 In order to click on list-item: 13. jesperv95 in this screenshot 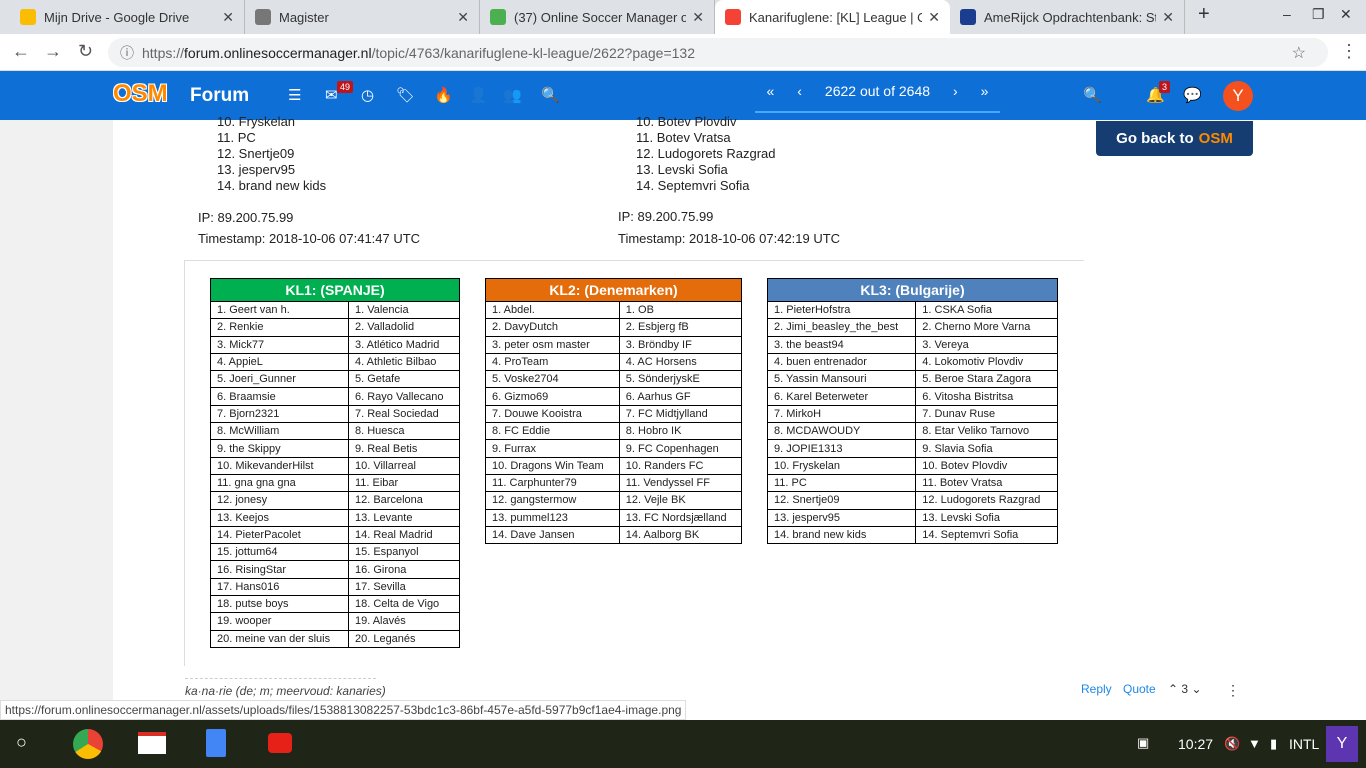, I will do `click(256, 169)`.